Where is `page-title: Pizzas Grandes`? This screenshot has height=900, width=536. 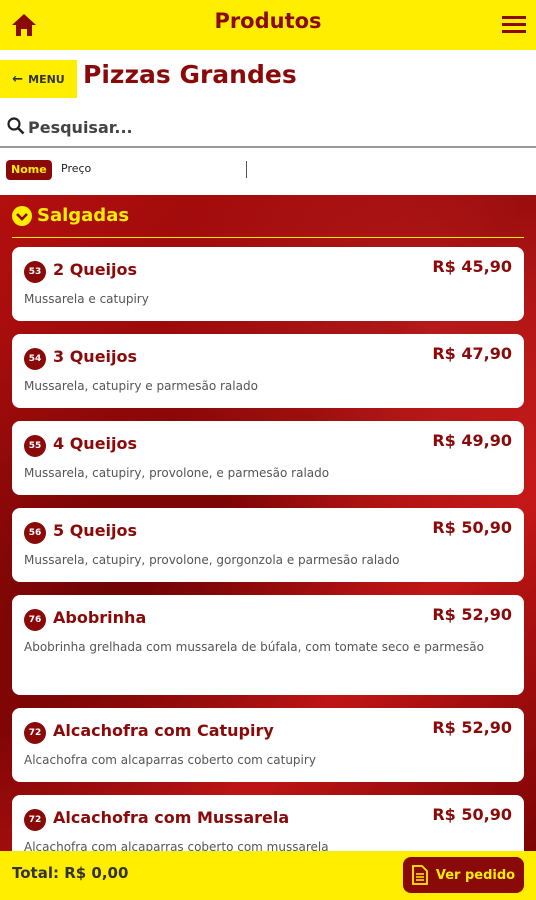
page-title: Pizzas Grandes is located at coordinates (190, 74).